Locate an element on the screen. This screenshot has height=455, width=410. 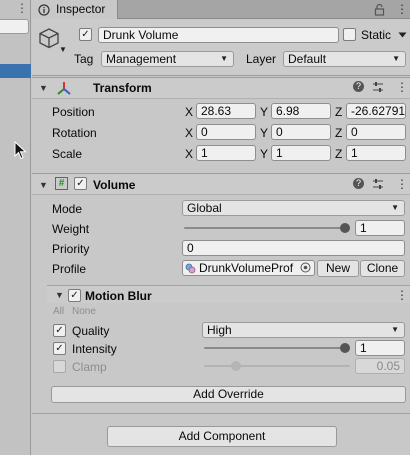
scale-label: Scale is located at coordinates (67, 154).